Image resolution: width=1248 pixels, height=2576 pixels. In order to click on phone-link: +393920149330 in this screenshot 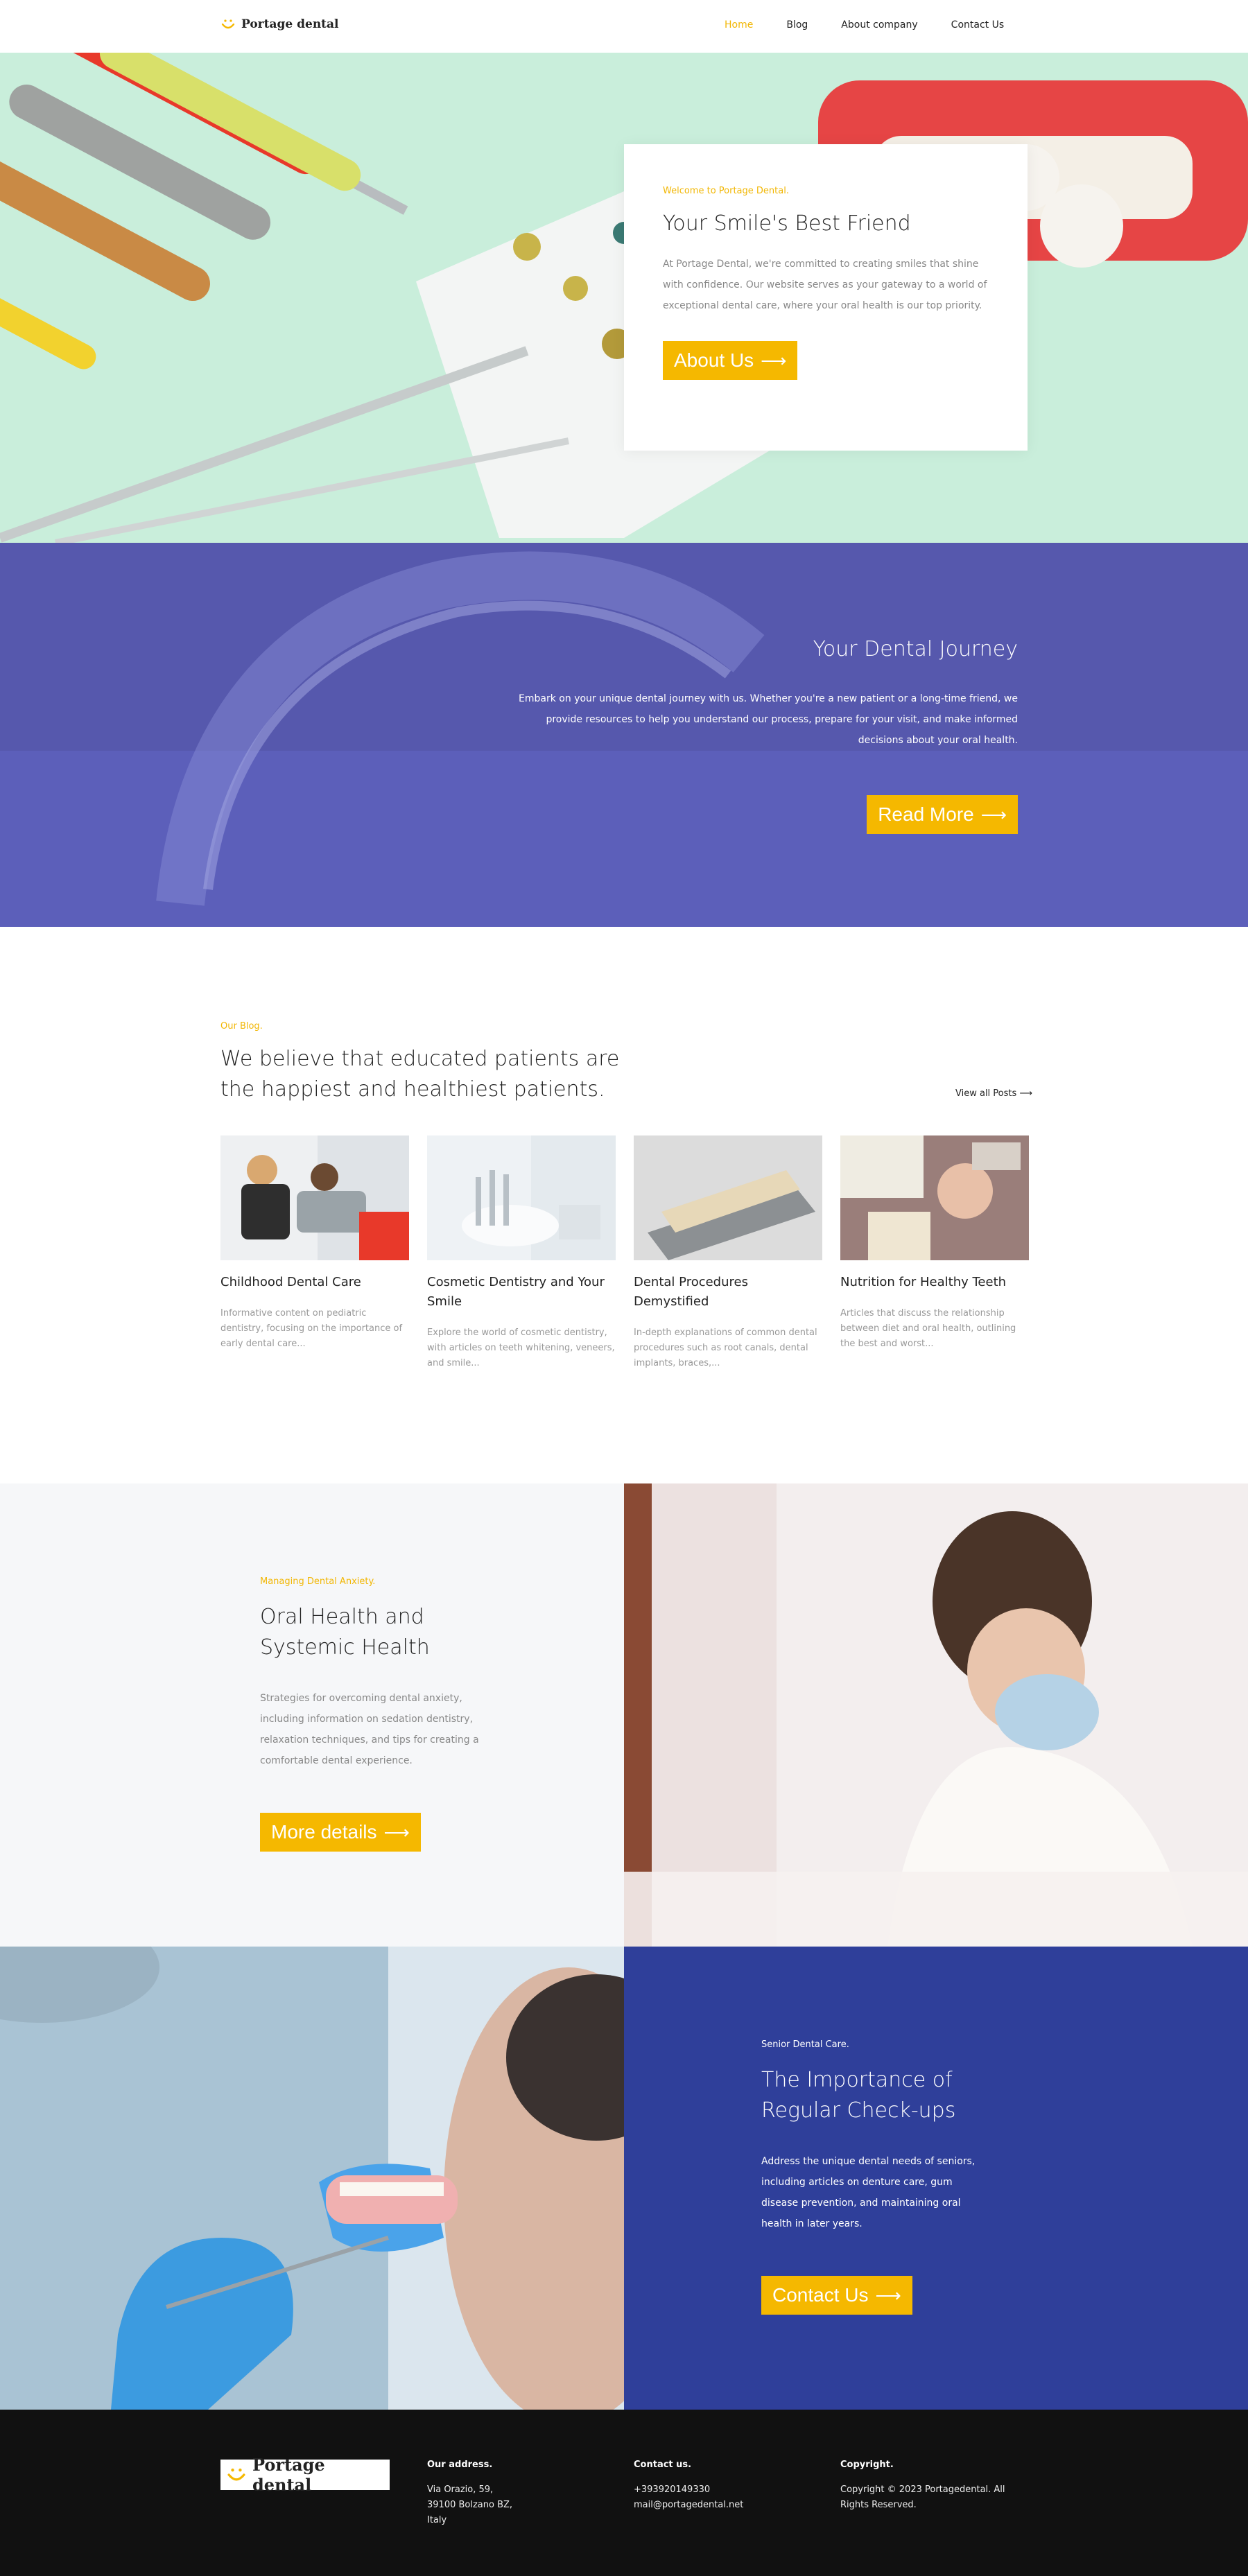, I will do `click(688, 2490)`.